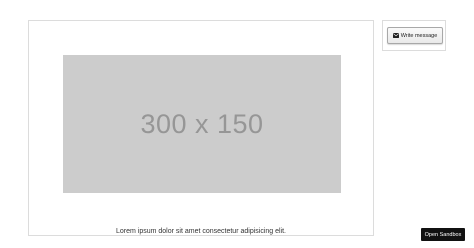  I want to click on actions-card: Write message, so click(414, 35).